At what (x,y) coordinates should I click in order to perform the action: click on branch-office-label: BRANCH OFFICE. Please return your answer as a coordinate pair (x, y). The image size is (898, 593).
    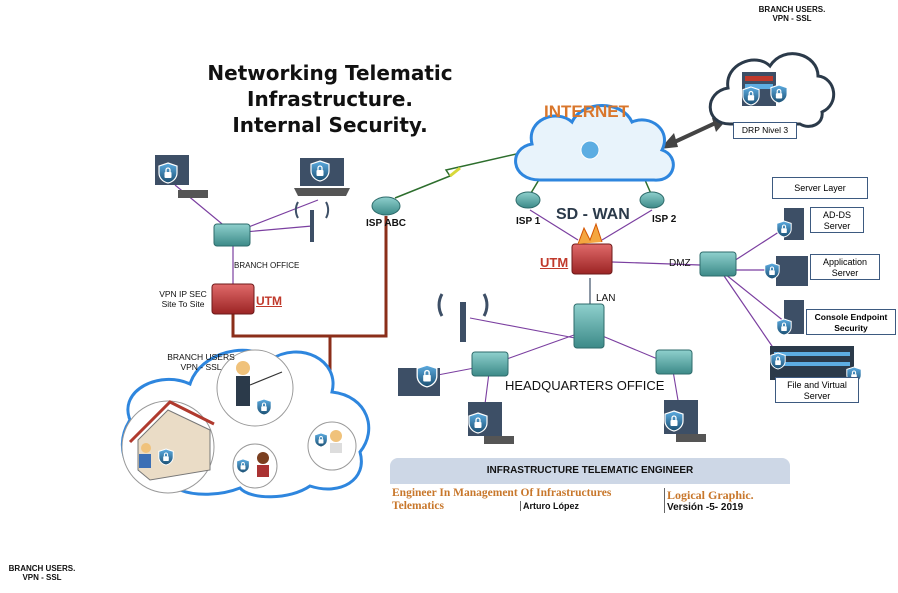
    Looking at the image, I should click on (267, 265).